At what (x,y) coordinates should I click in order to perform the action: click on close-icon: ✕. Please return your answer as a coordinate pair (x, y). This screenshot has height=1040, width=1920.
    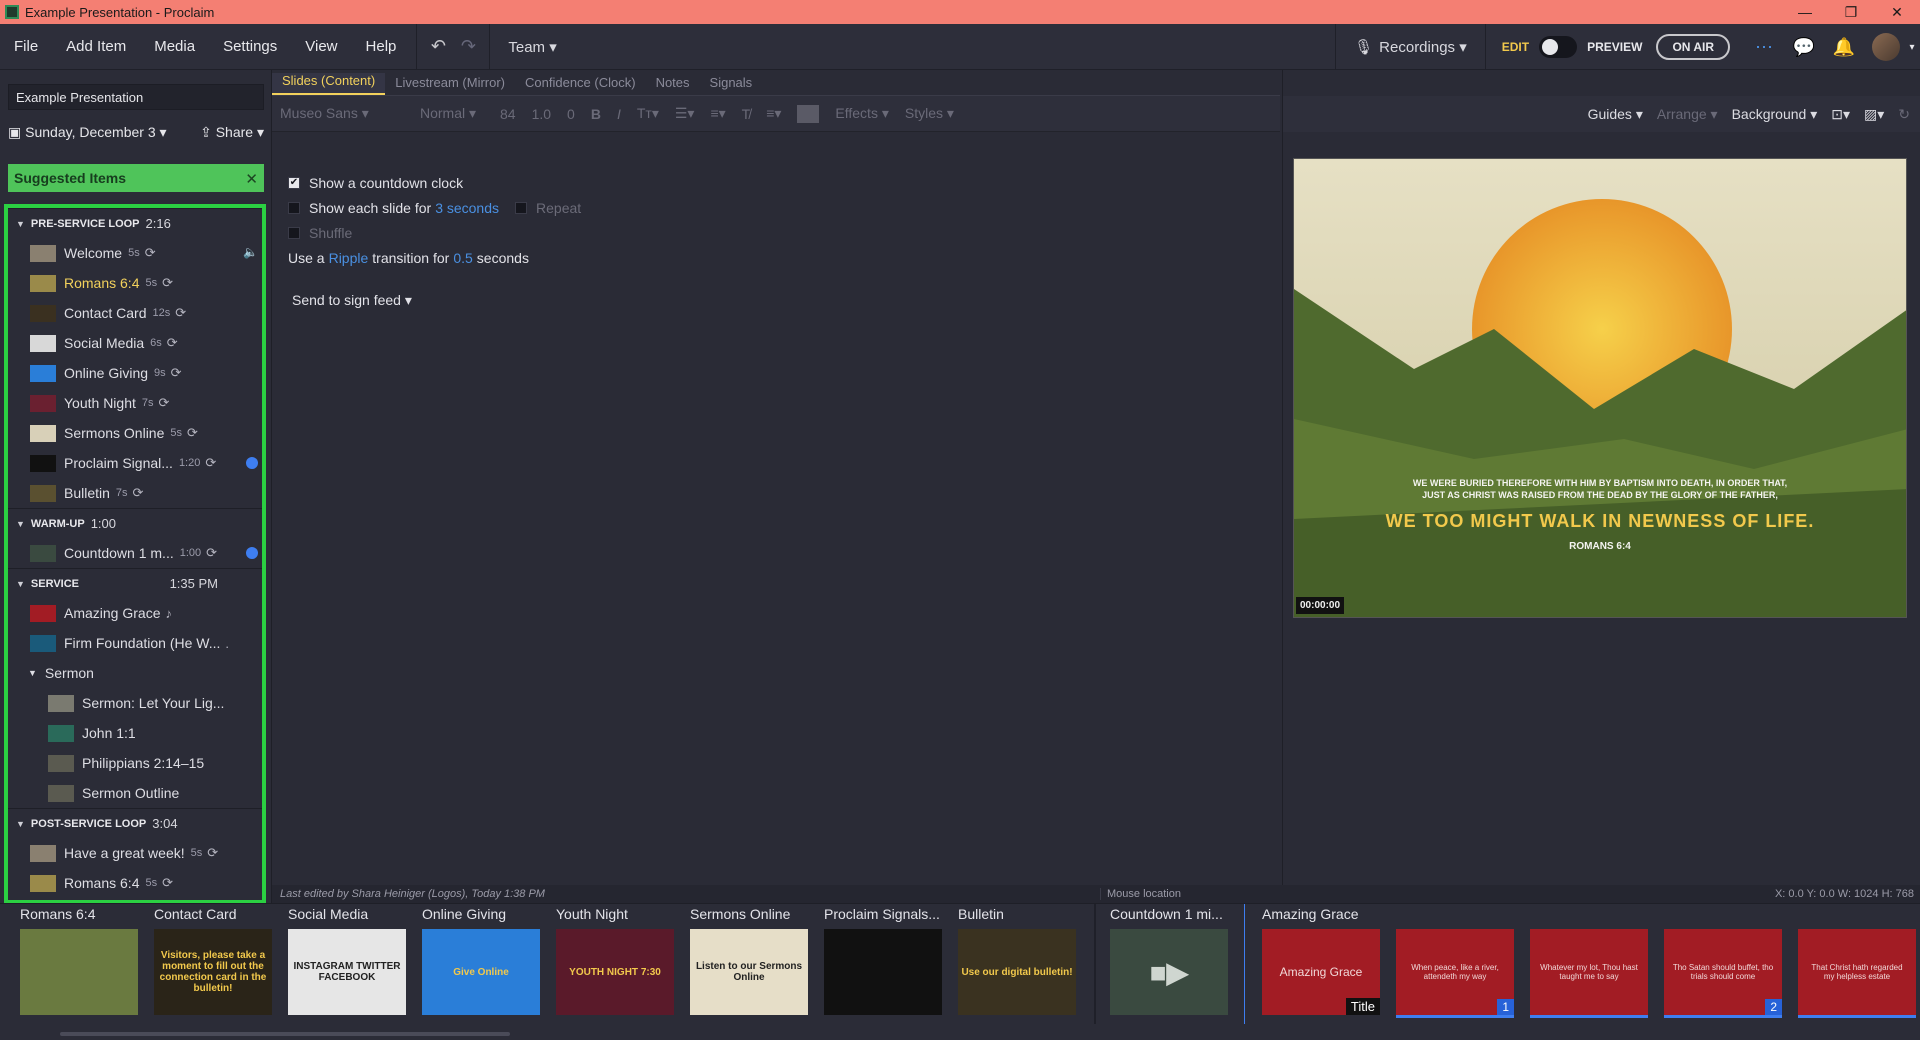
    Looking at the image, I should click on (251, 179).